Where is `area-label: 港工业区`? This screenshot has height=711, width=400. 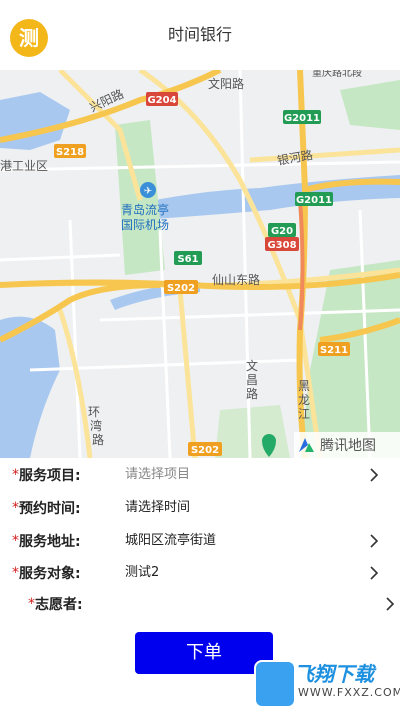
area-label: 港工业区 is located at coordinates (24, 166).